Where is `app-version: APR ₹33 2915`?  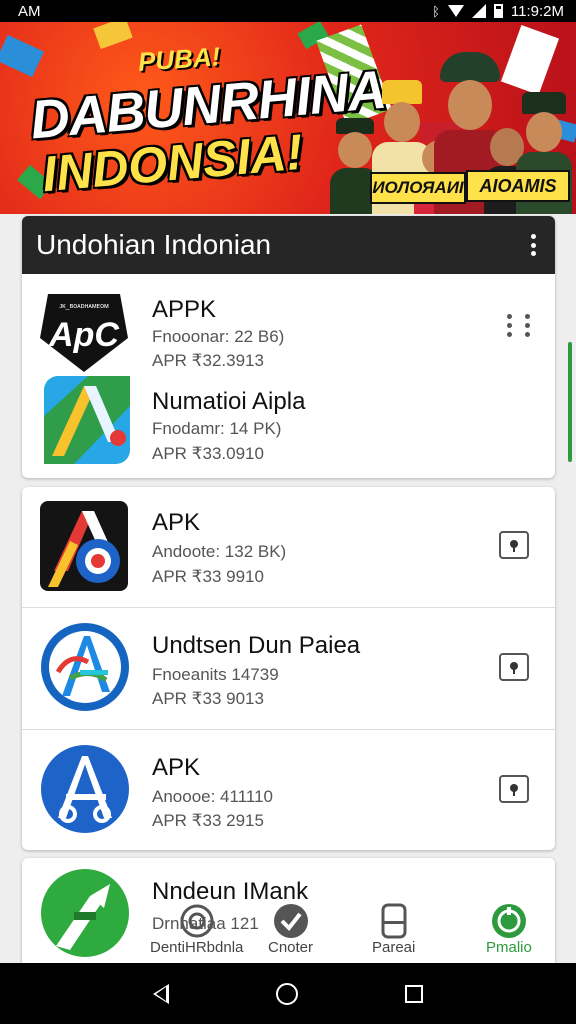 app-version: APR ₹33 2915 is located at coordinates (208, 820).